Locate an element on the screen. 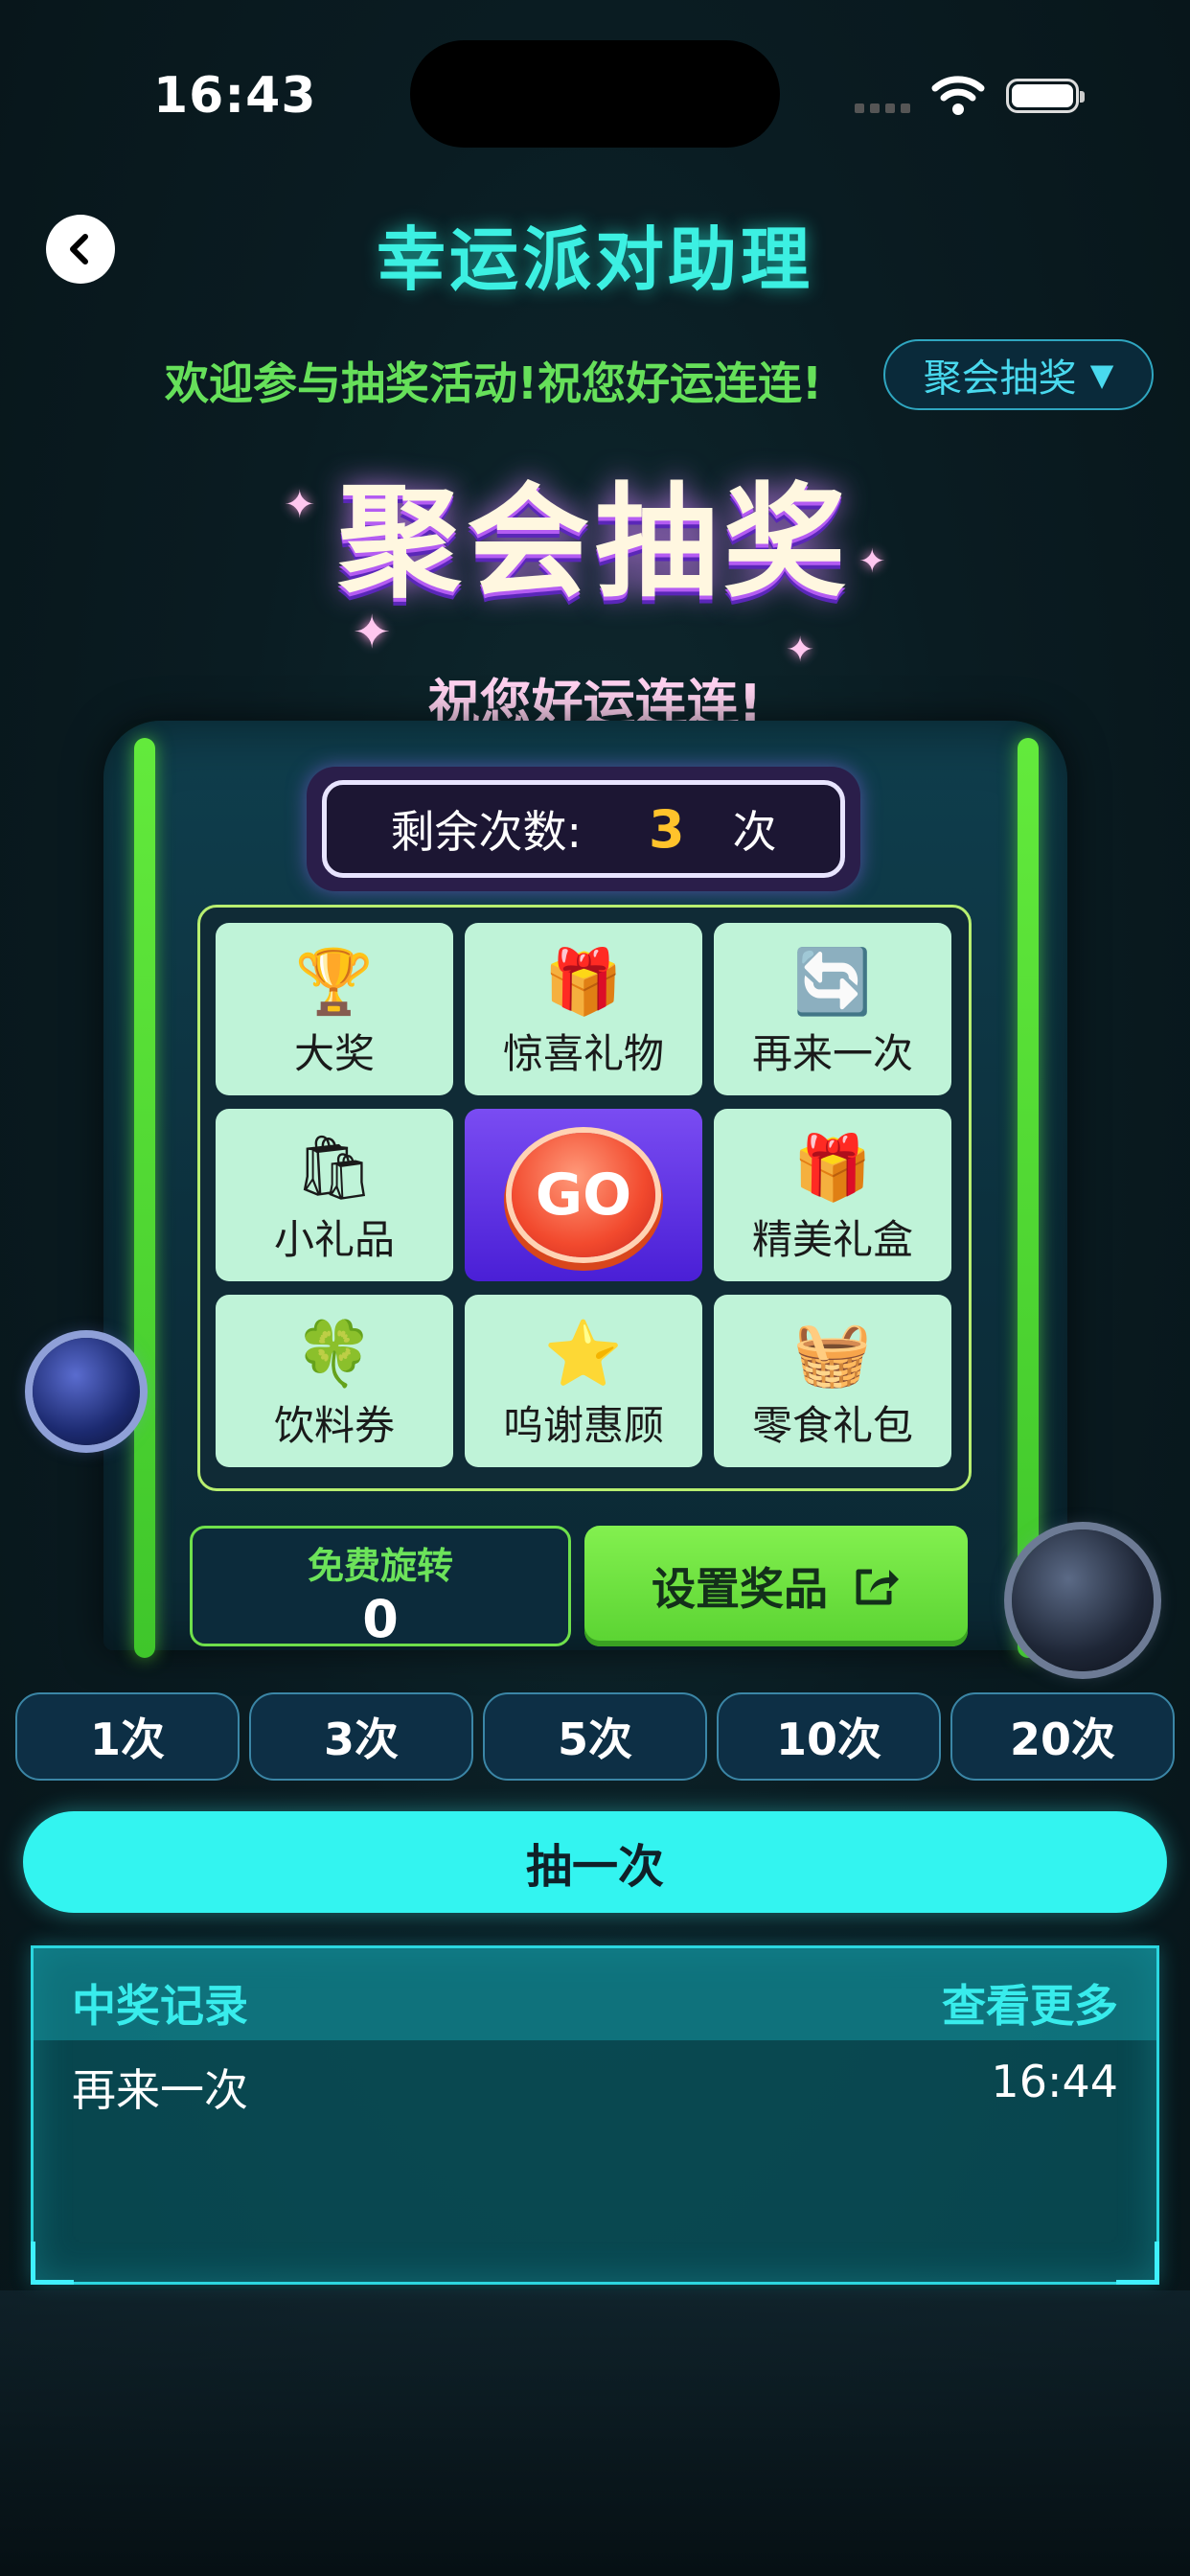 This screenshot has height=2576, width=1190. record-time: 16:44 is located at coordinates (1054, 2081).